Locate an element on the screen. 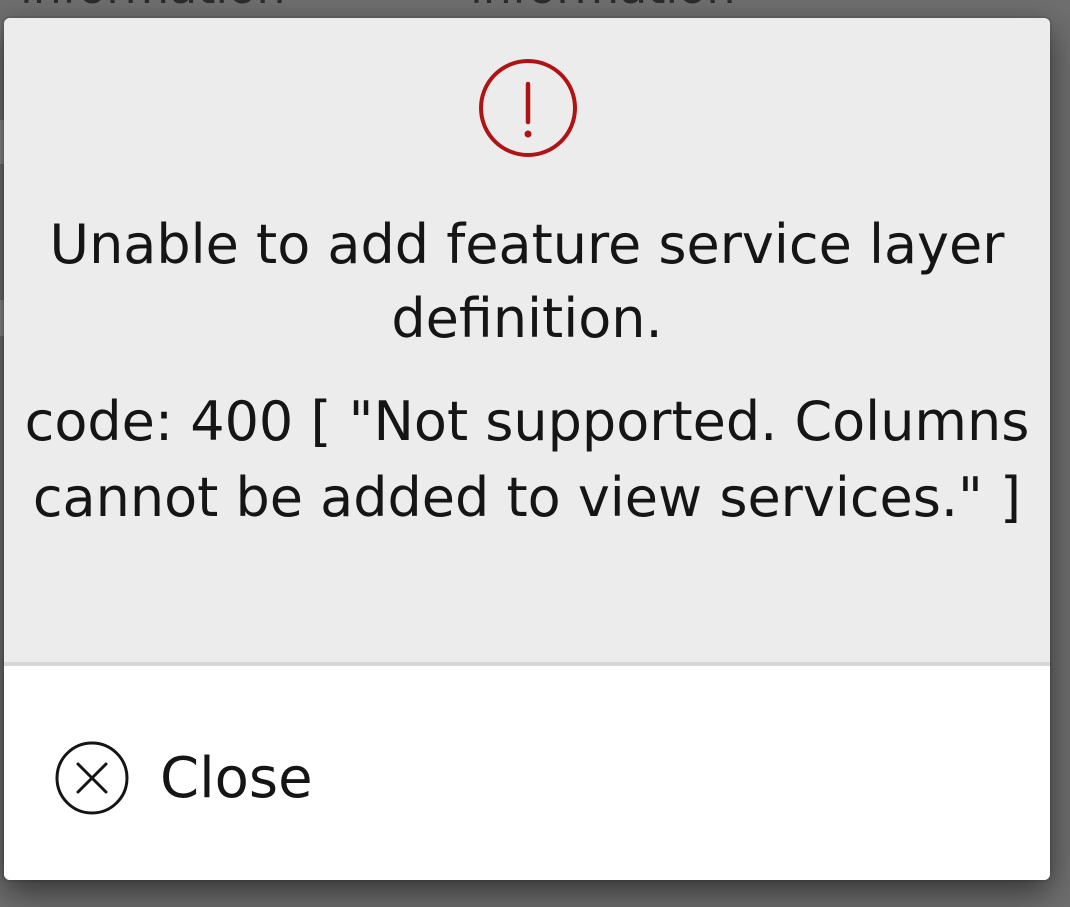 The width and height of the screenshot is (1070, 907). close-button: Close is located at coordinates (183, 778).